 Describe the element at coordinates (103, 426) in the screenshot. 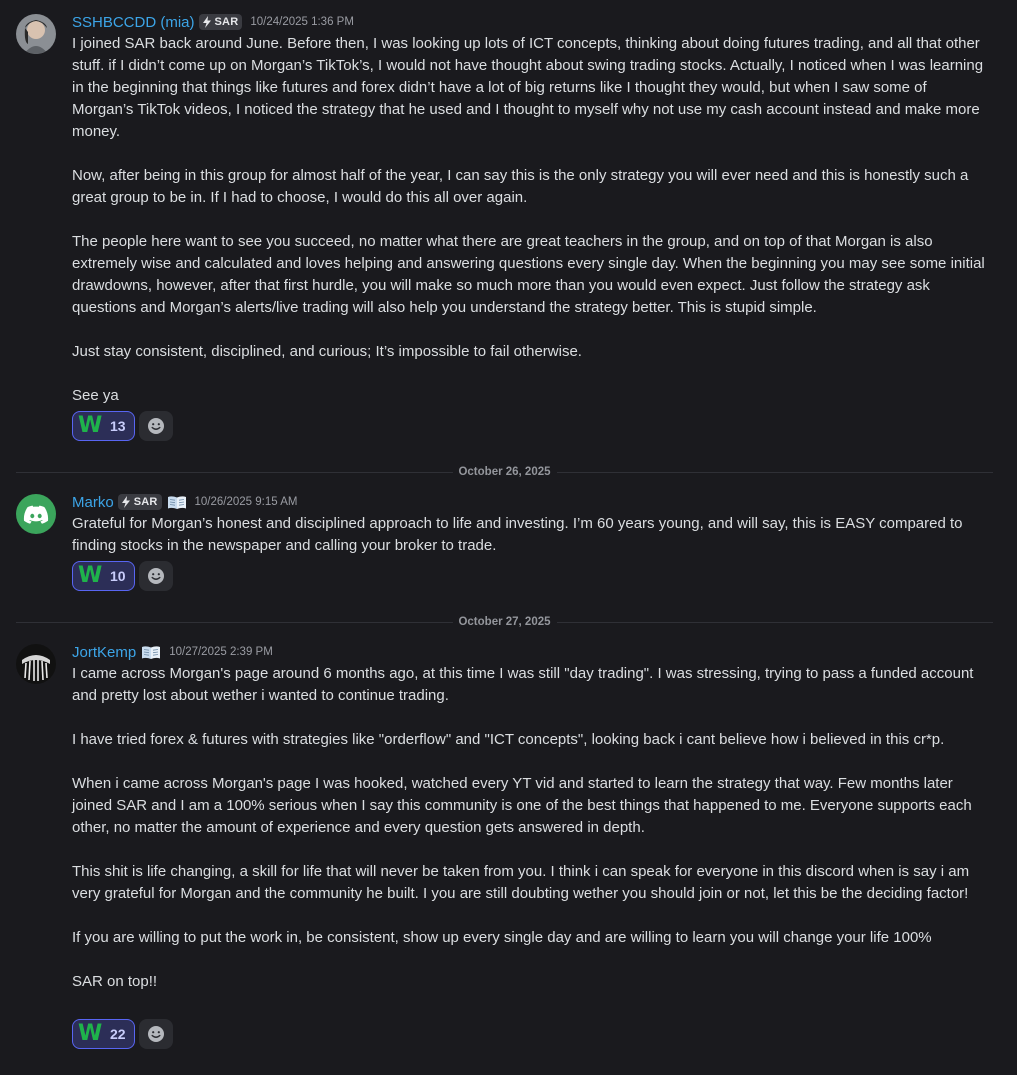

I see `reaction-w: W 13` at that location.